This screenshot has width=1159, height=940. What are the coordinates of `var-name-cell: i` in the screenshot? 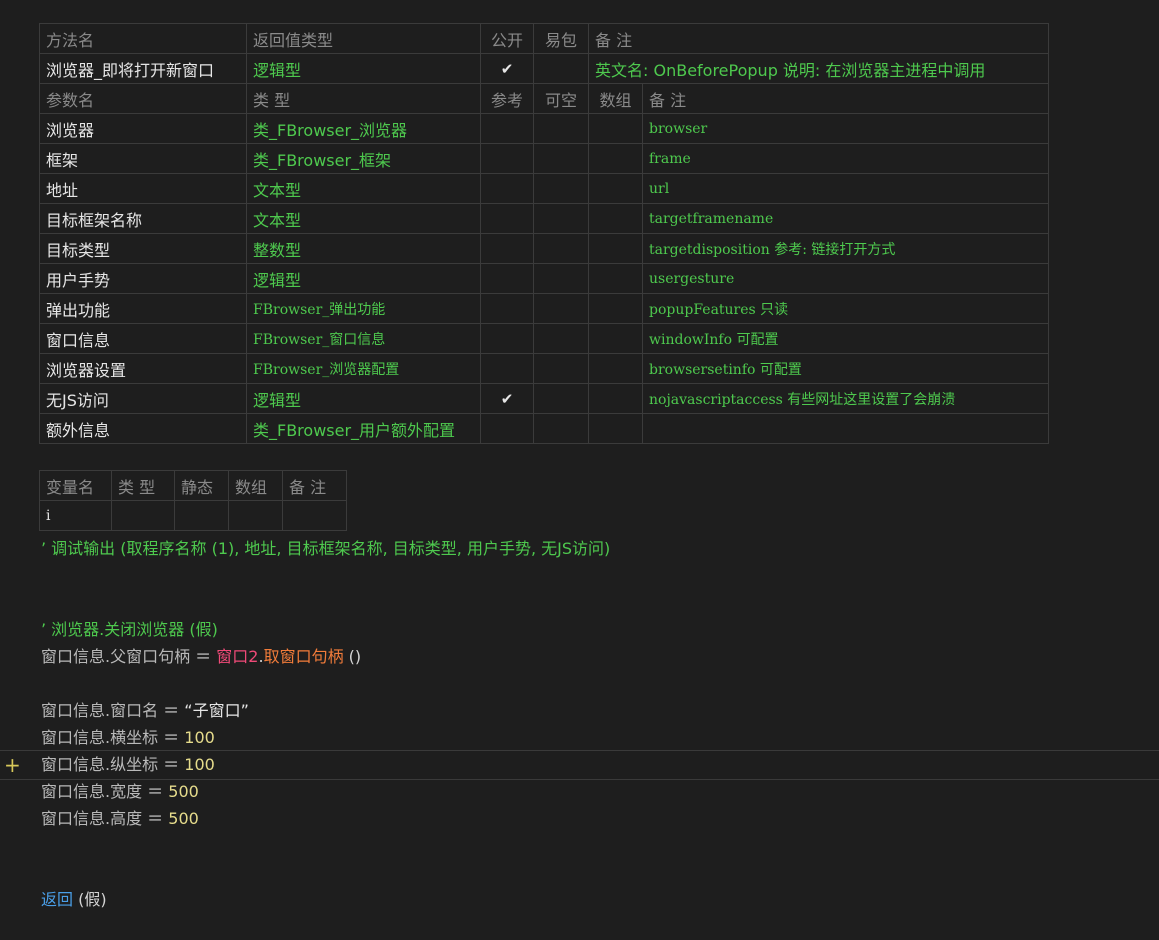 It's located at (75, 515).